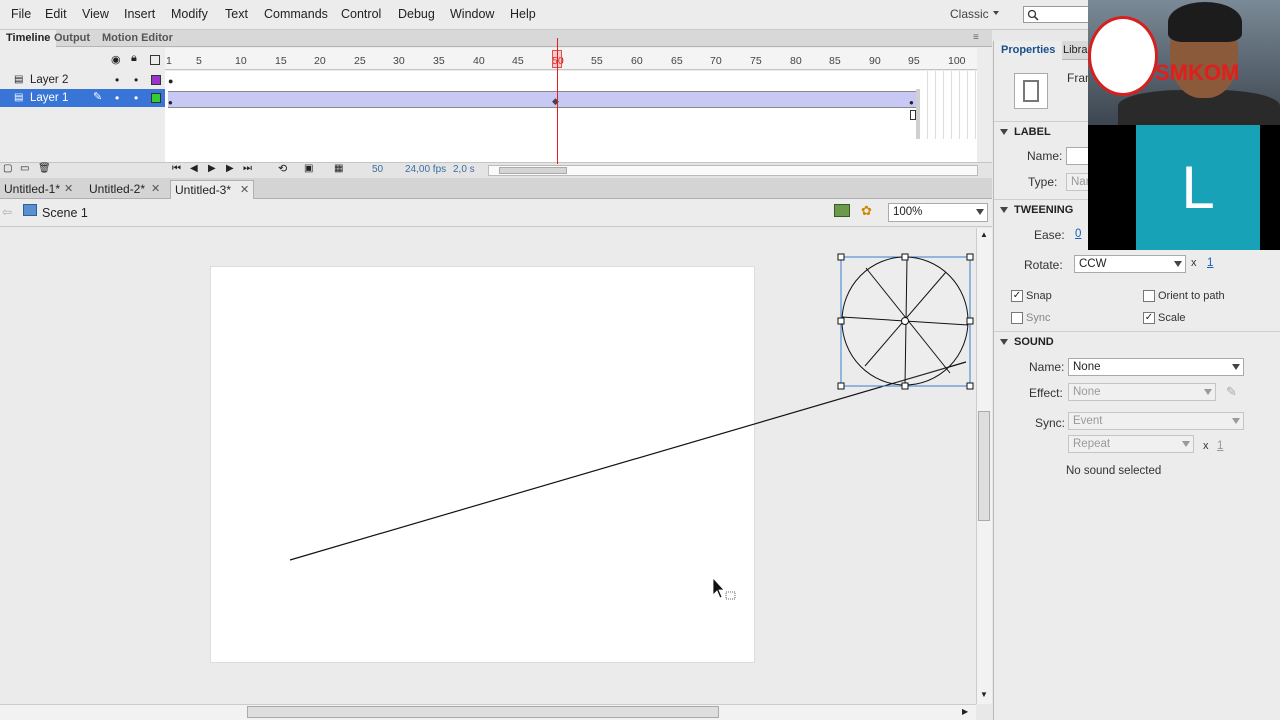 The image size is (1280, 720). I want to click on repeat-times-value: 1, so click(1220, 446).